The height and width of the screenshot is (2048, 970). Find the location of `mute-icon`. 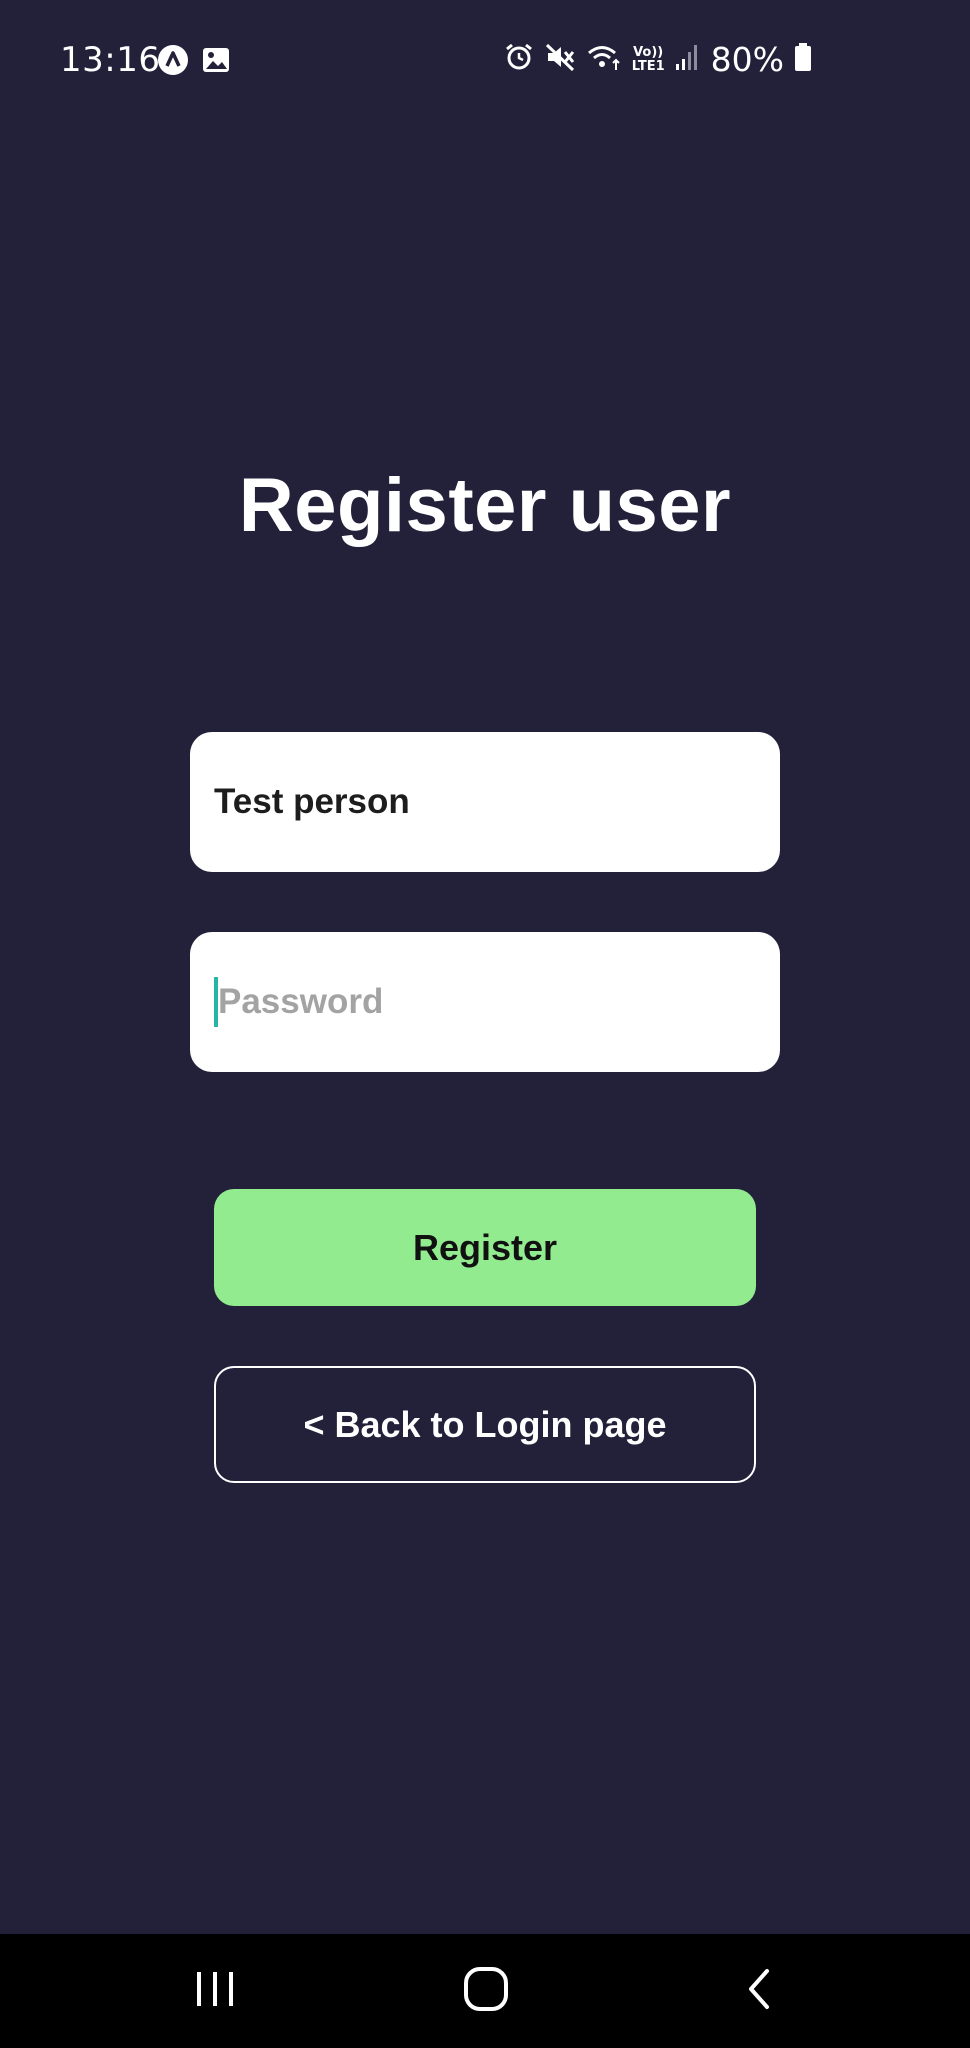

mute-icon is located at coordinates (560, 59).